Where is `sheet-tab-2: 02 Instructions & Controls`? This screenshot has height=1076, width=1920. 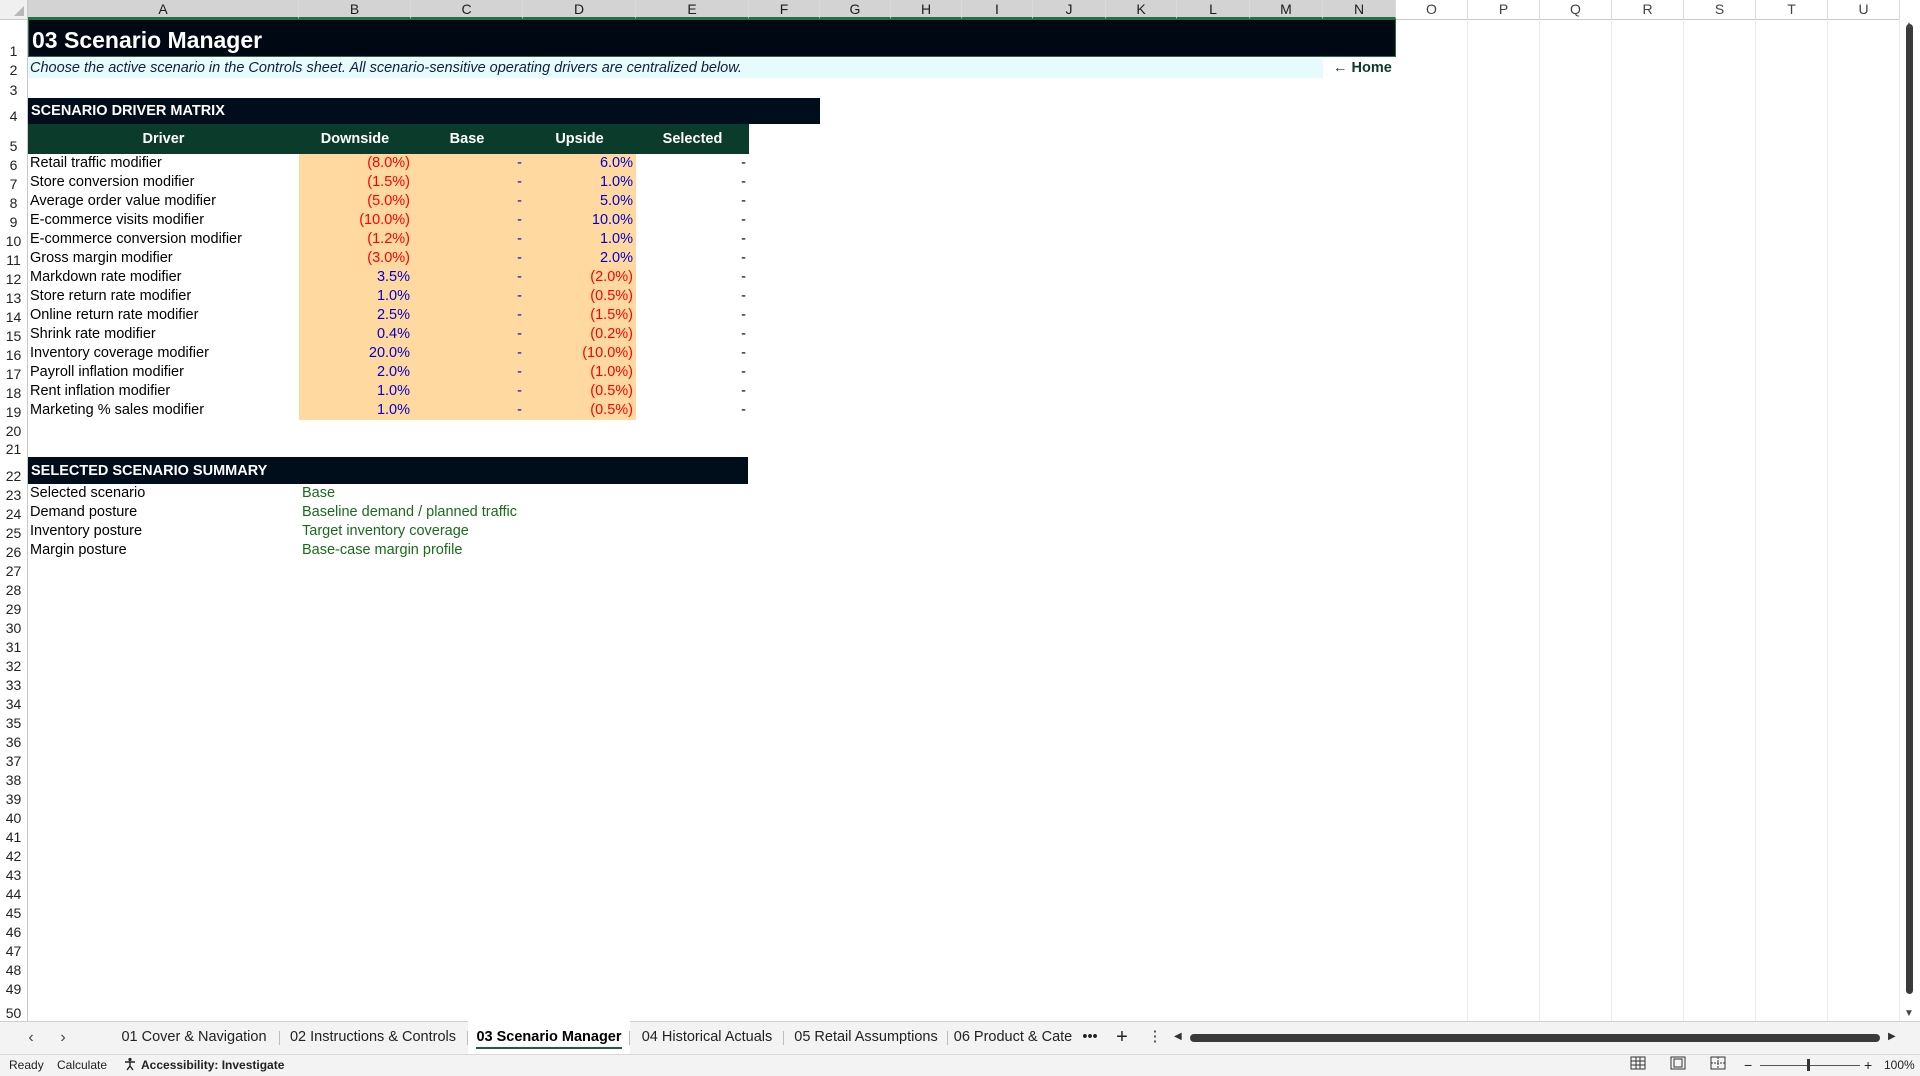 sheet-tab-2: 02 Instructions & Controls is located at coordinates (373, 1037).